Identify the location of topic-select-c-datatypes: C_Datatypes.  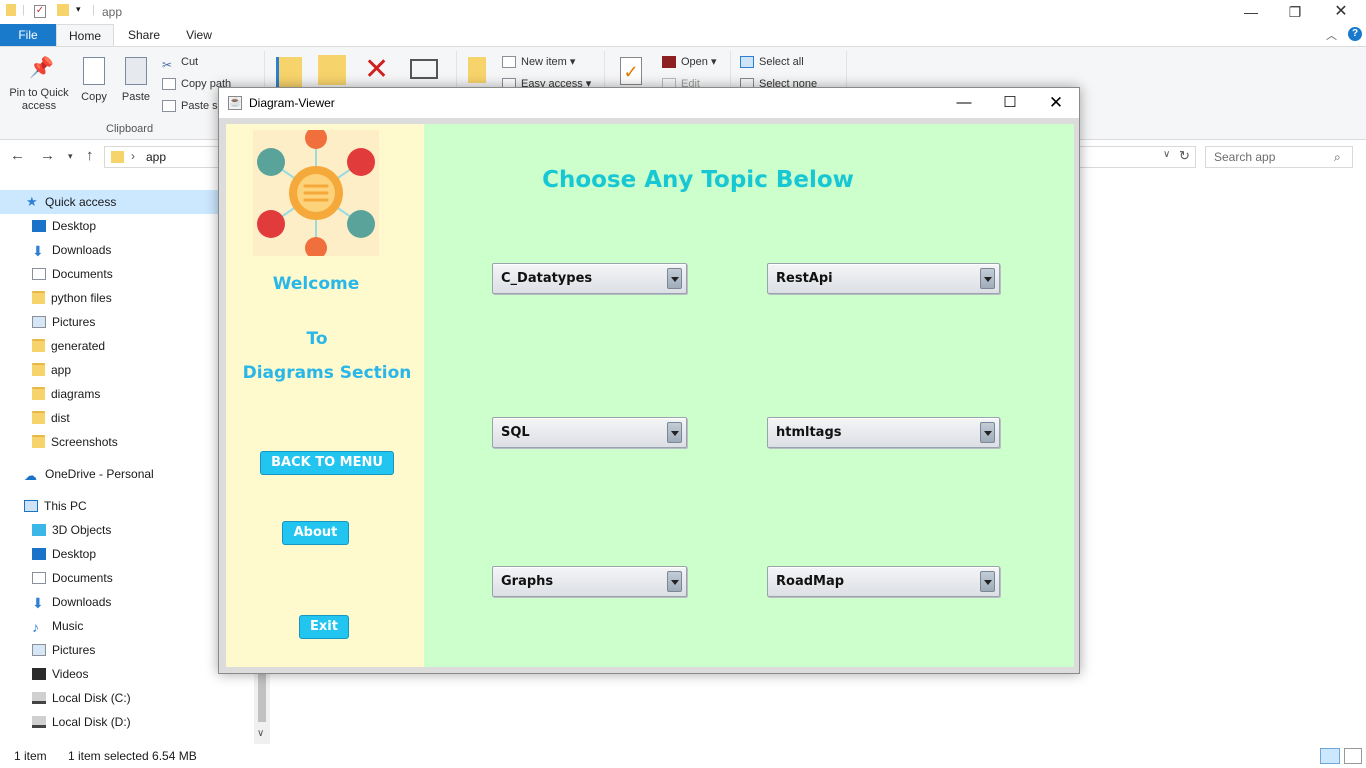
(589, 278).